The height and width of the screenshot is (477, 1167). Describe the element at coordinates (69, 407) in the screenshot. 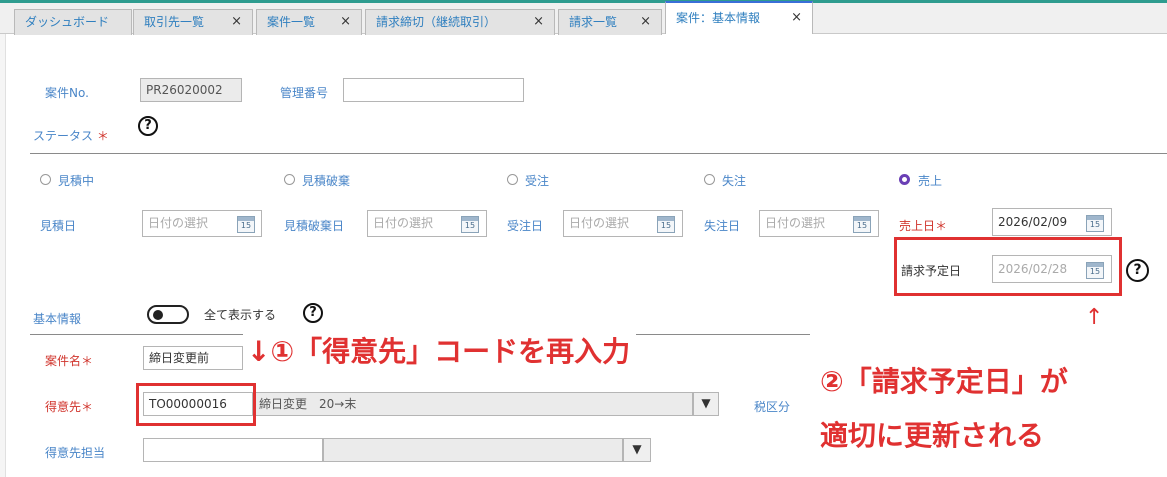

I see `customer-label: 得意先＊` at that location.